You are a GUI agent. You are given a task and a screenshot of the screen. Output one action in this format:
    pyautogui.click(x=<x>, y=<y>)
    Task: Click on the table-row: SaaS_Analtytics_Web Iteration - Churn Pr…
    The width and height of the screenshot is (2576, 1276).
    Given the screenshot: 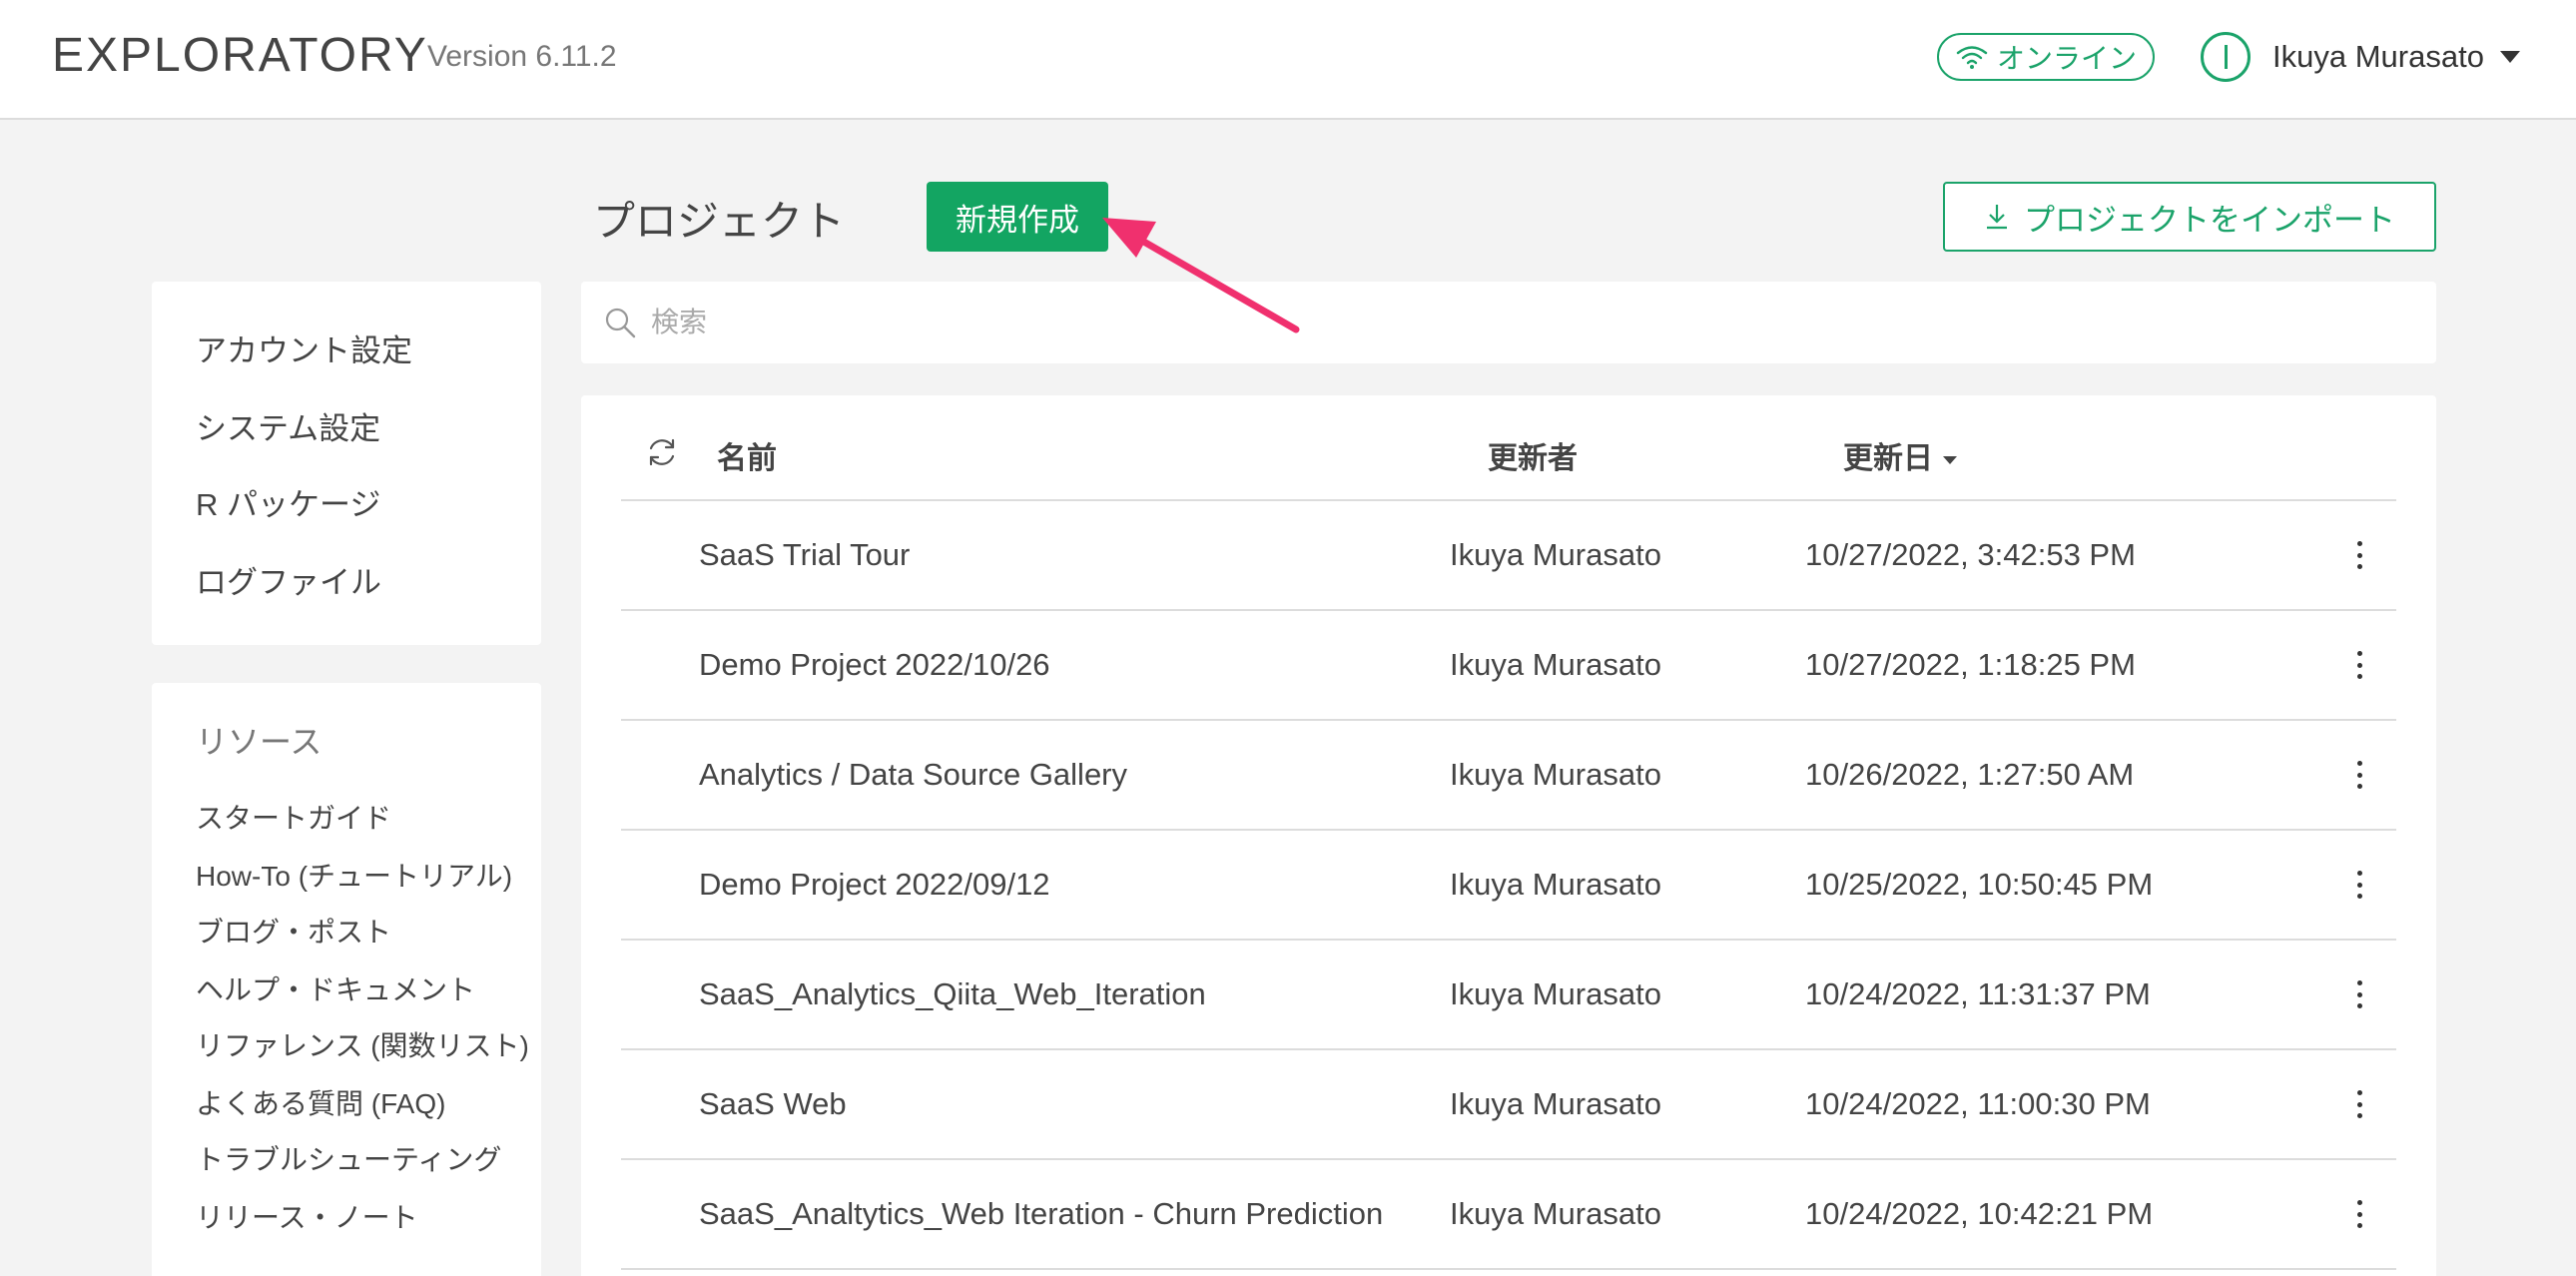 What is the action you would take?
    pyautogui.click(x=1508, y=1215)
    